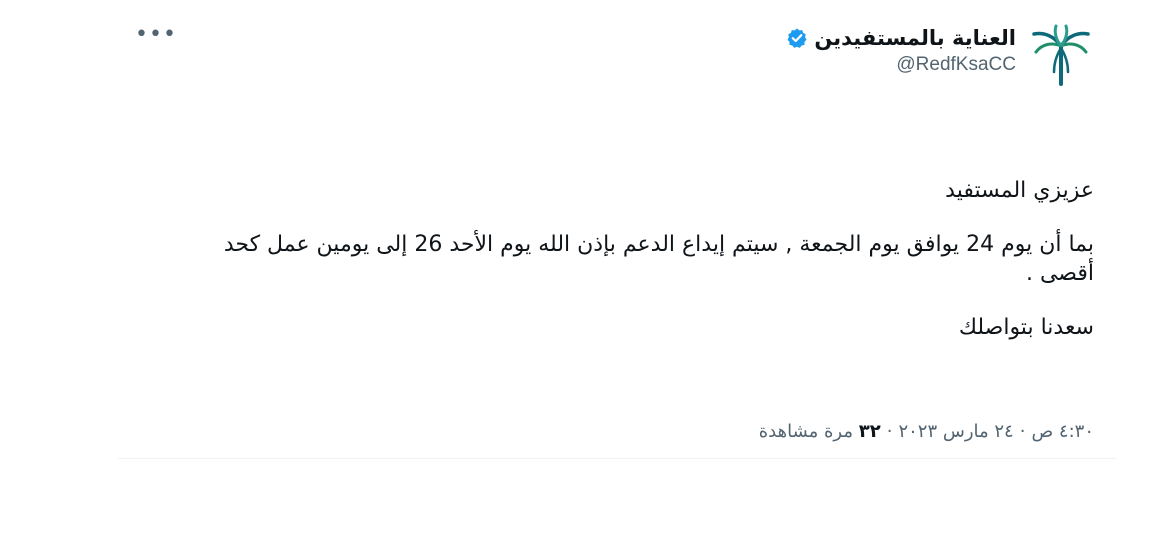 This screenshot has height=534, width=1158. Describe the element at coordinates (805, 431) in the screenshot. I see `views-label: مرة مشاهدة` at that location.